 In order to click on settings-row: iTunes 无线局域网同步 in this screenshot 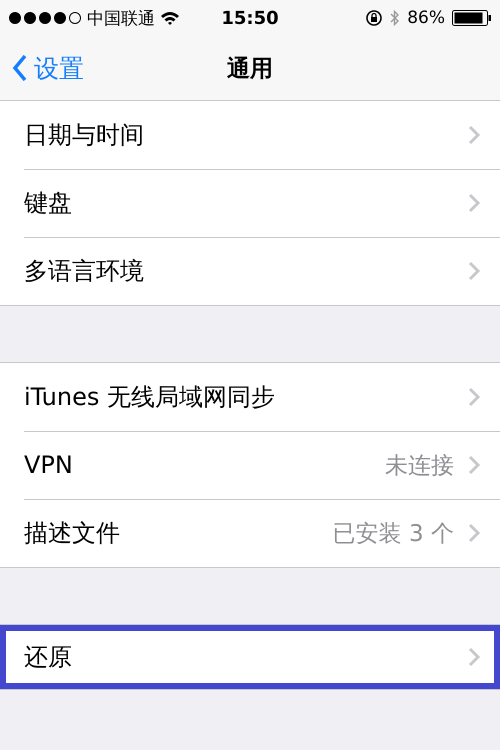, I will do `click(250, 397)`.